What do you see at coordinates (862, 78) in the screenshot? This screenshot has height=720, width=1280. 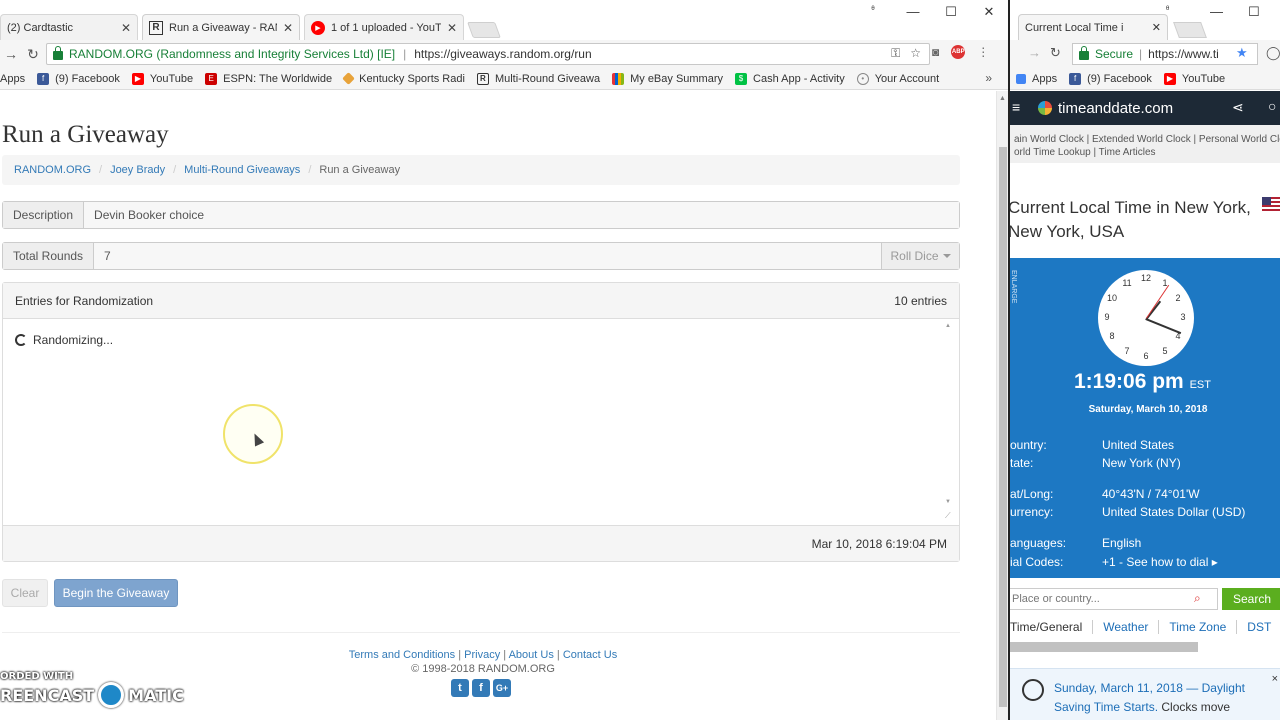 I see `account-icon: •` at bounding box center [862, 78].